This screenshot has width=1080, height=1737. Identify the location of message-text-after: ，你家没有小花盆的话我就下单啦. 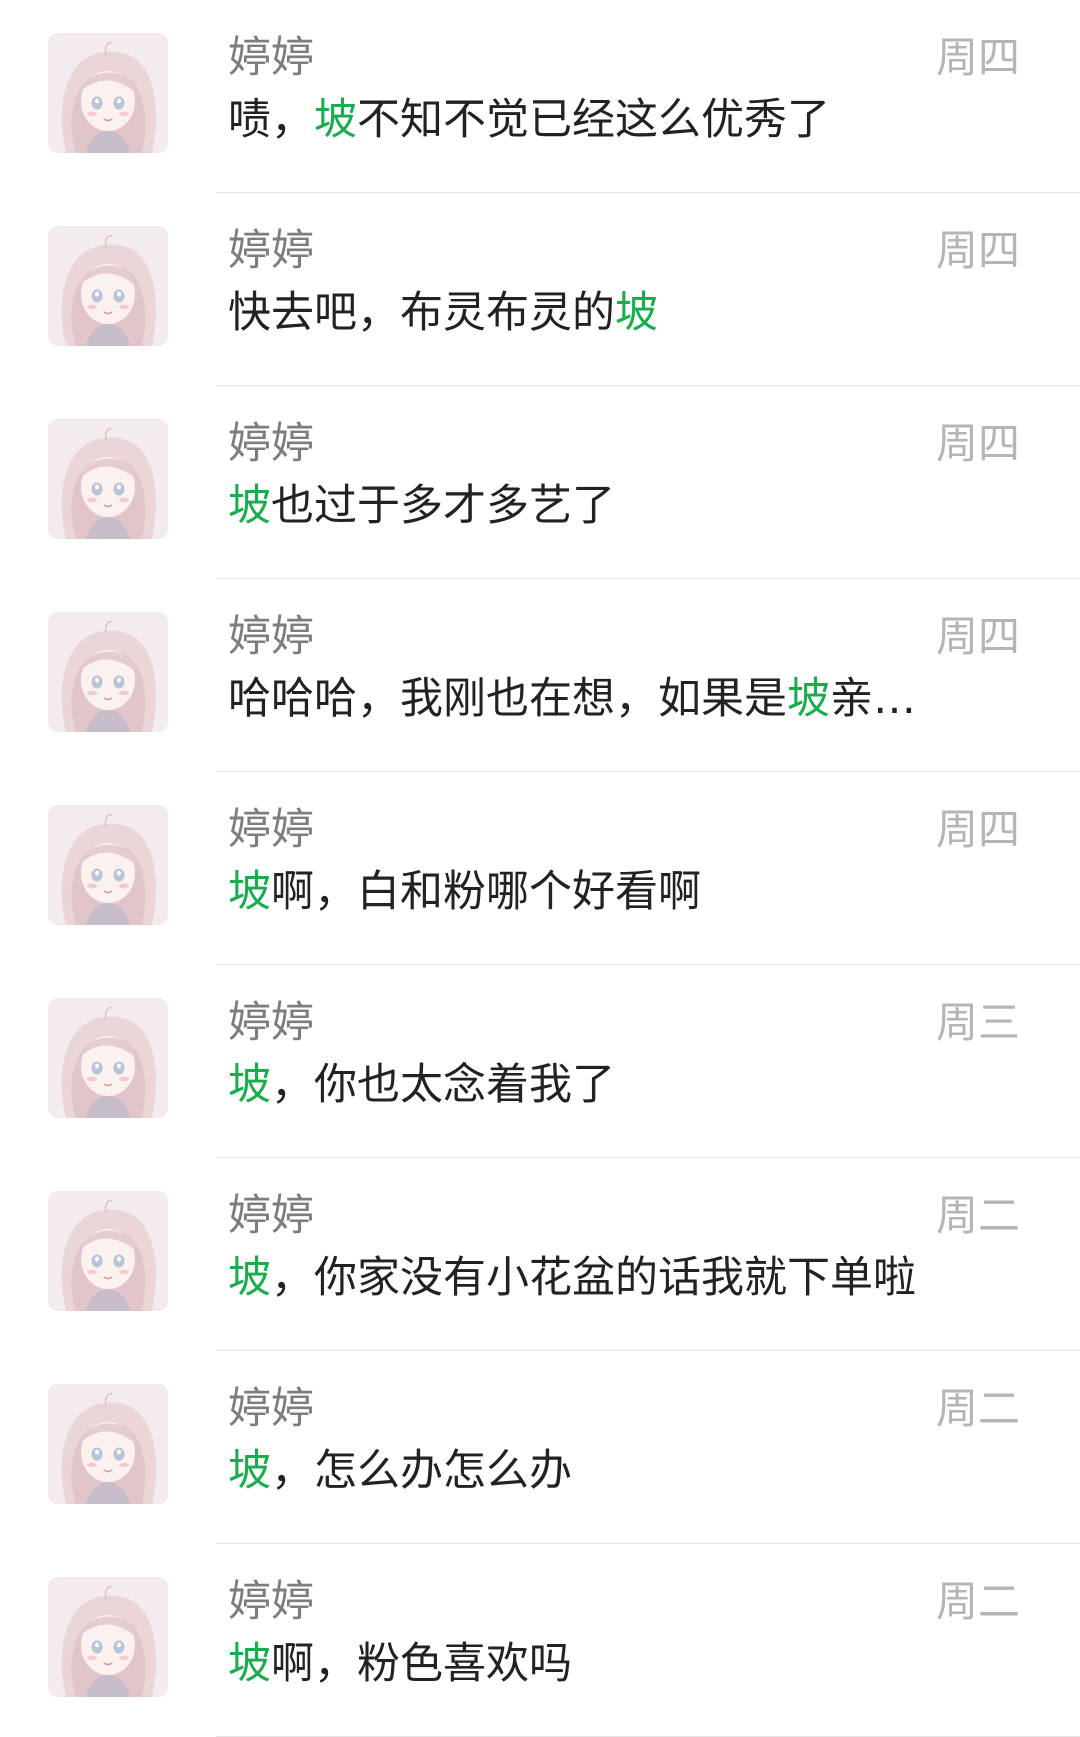
(593, 1278).